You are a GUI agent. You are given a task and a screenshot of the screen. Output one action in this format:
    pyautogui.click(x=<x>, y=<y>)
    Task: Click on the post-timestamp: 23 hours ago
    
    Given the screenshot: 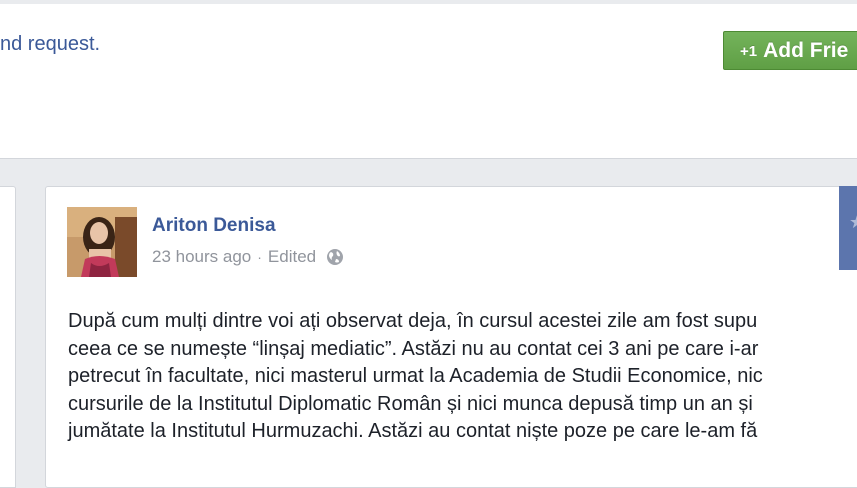 What is the action you would take?
    pyautogui.click(x=201, y=257)
    